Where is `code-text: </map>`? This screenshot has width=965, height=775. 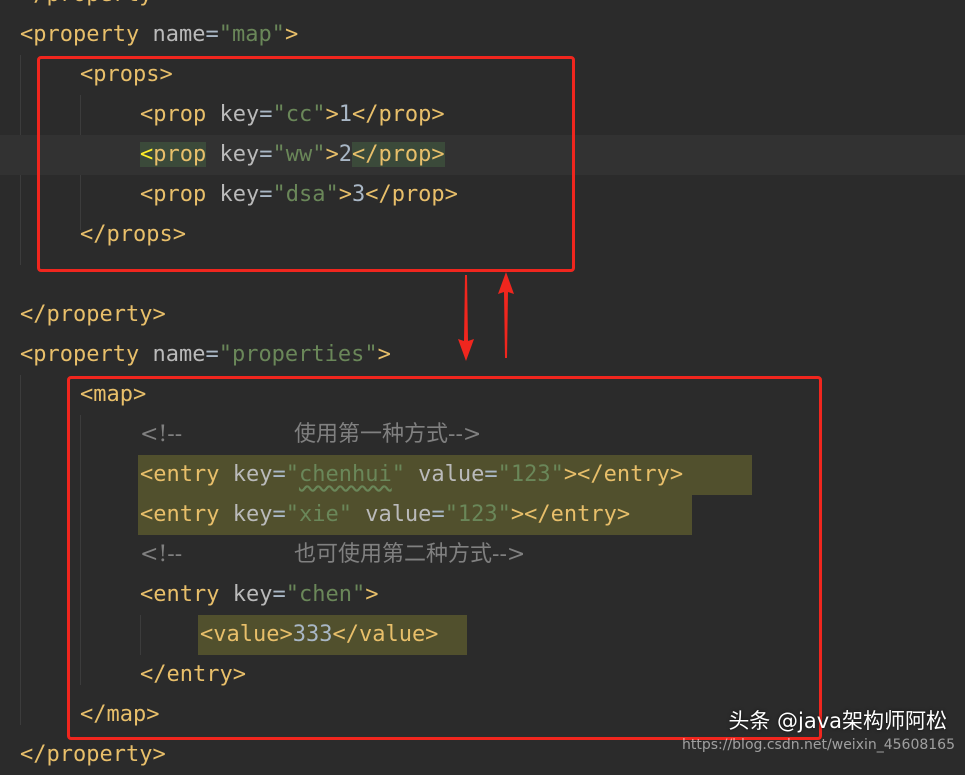 code-text: </map> is located at coordinates (119, 715).